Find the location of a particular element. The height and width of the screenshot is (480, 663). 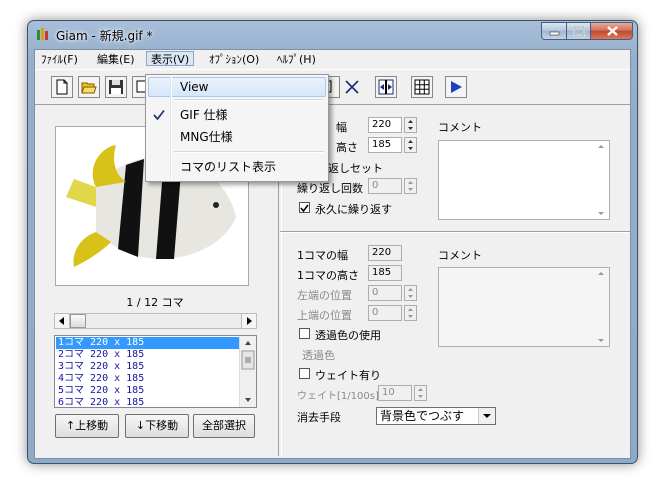

grid-icon is located at coordinates (422, 87).